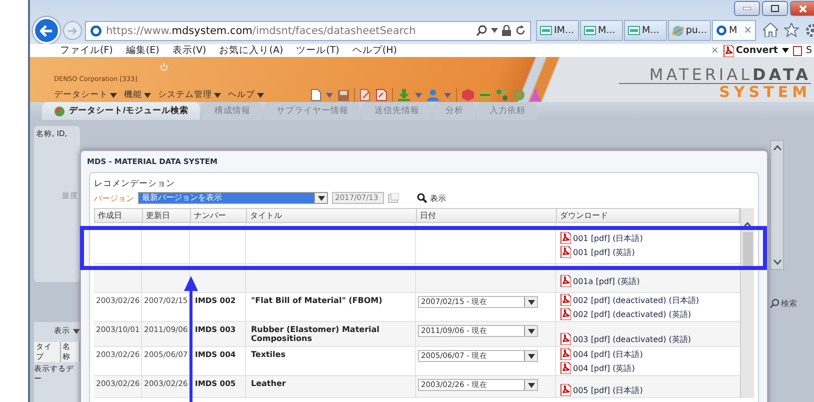 The width and height of the screenshot is (814, 402). I want to click on maximize-button, so click(775, 8).